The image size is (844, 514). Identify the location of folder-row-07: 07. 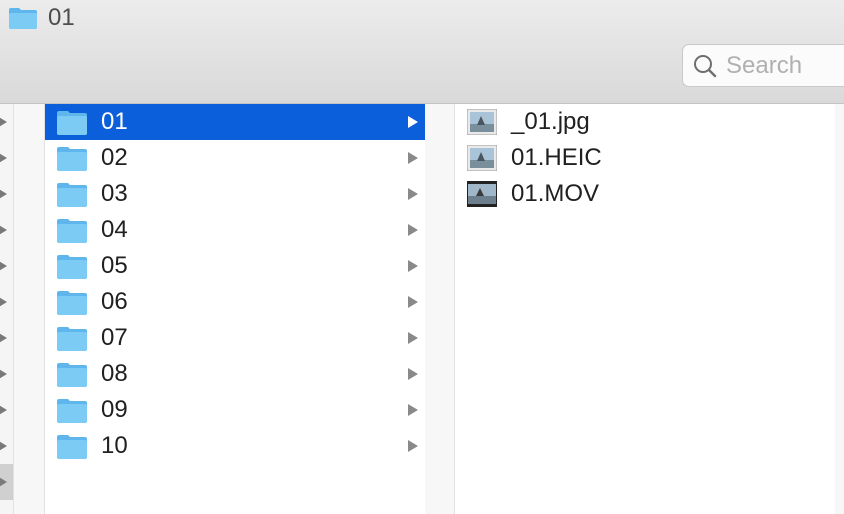
(235, 338).